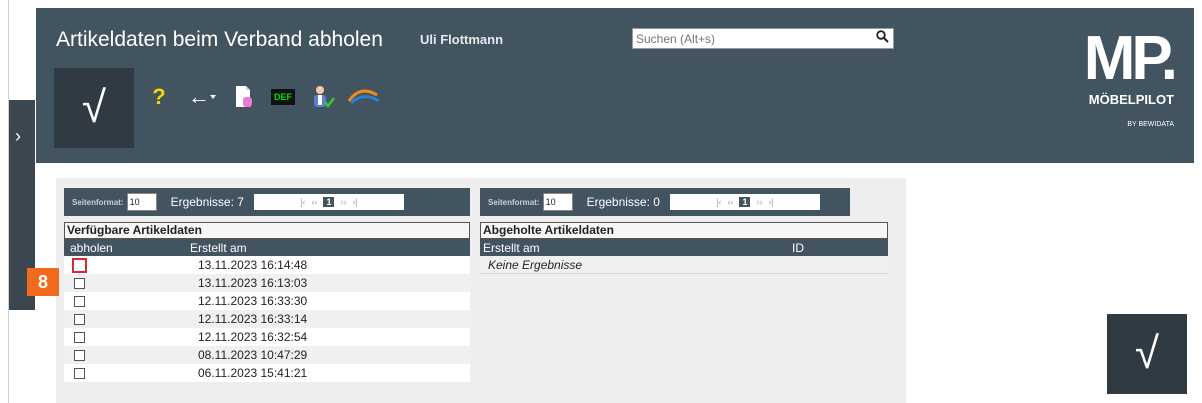 Image resolution: width=1202 pixels, height=403 pixels. I want to click on def-button: DEF, so click(283, 97).